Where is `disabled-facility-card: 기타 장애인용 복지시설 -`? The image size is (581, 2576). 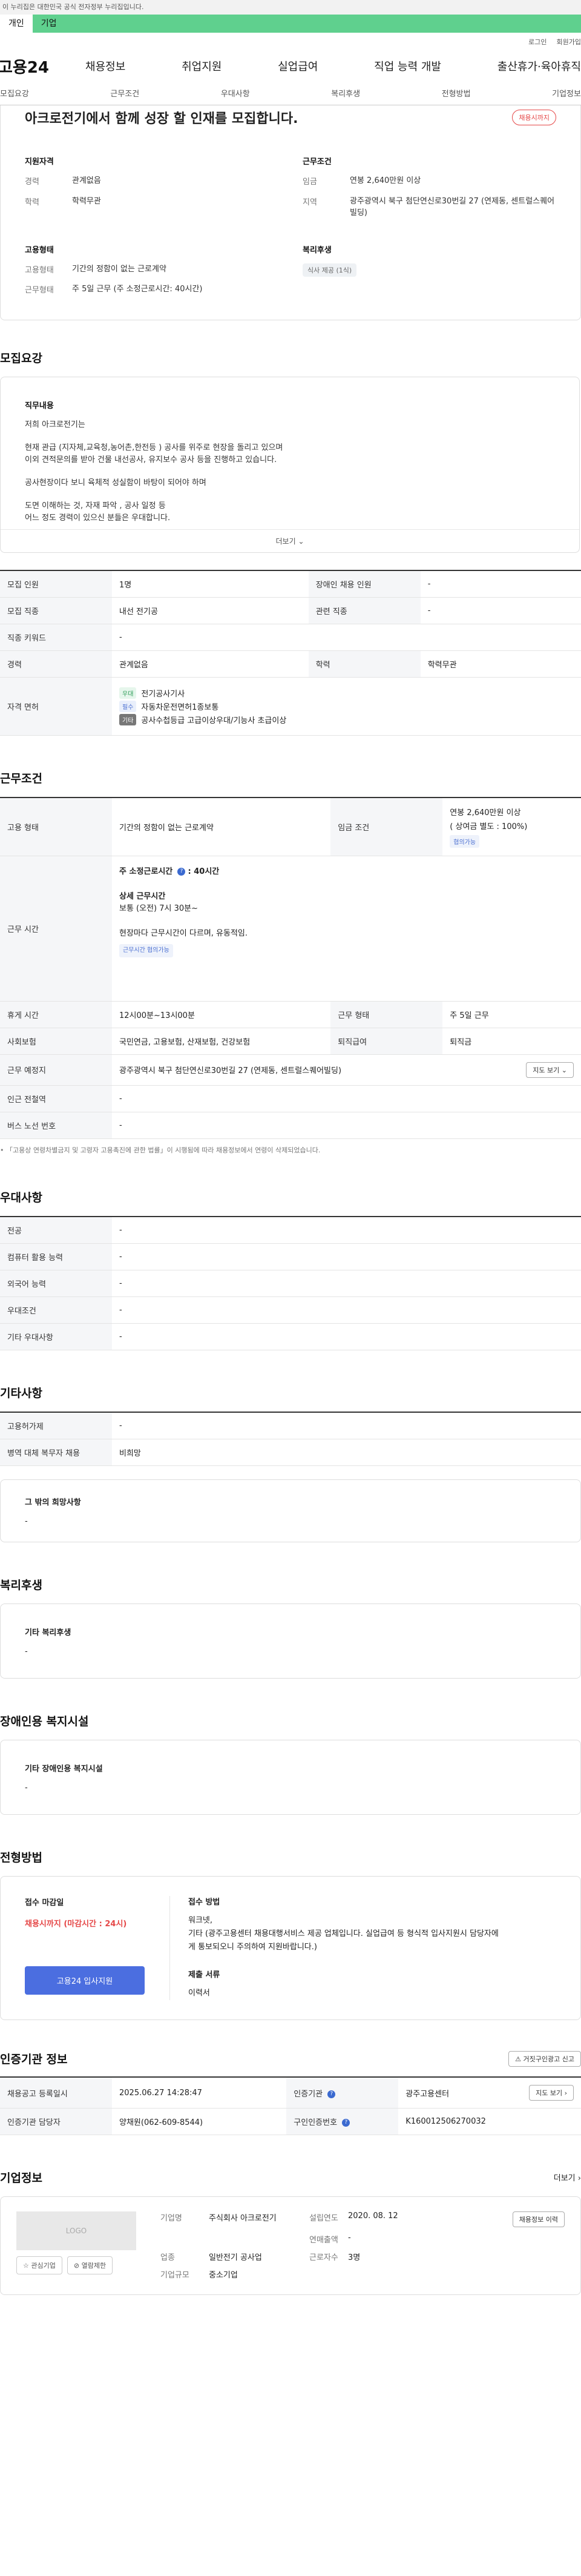 disabled-facility-card: 기타 장애인용 복지시설 - is located at coordinates (290, 1777).